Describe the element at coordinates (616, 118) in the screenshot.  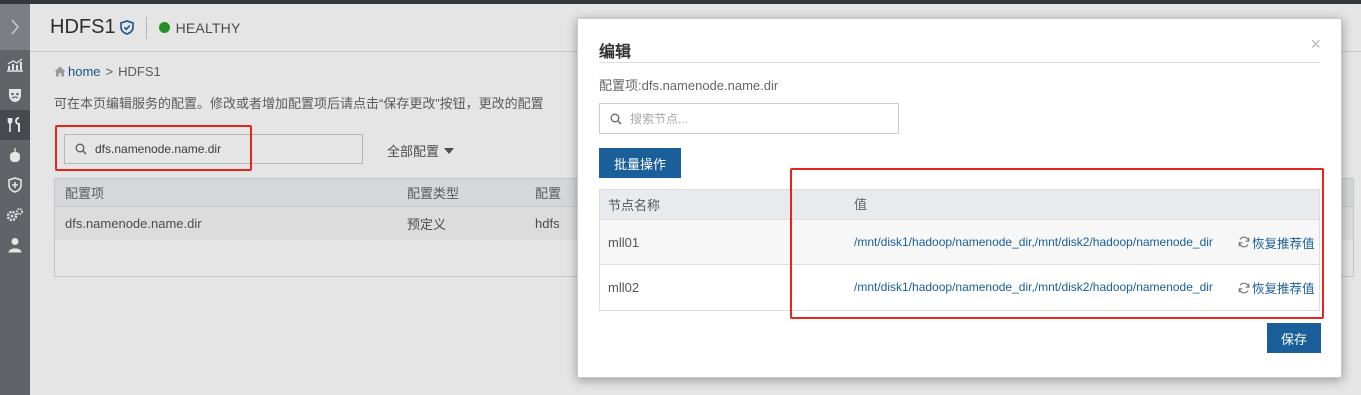
I see `search-icon` at that location.